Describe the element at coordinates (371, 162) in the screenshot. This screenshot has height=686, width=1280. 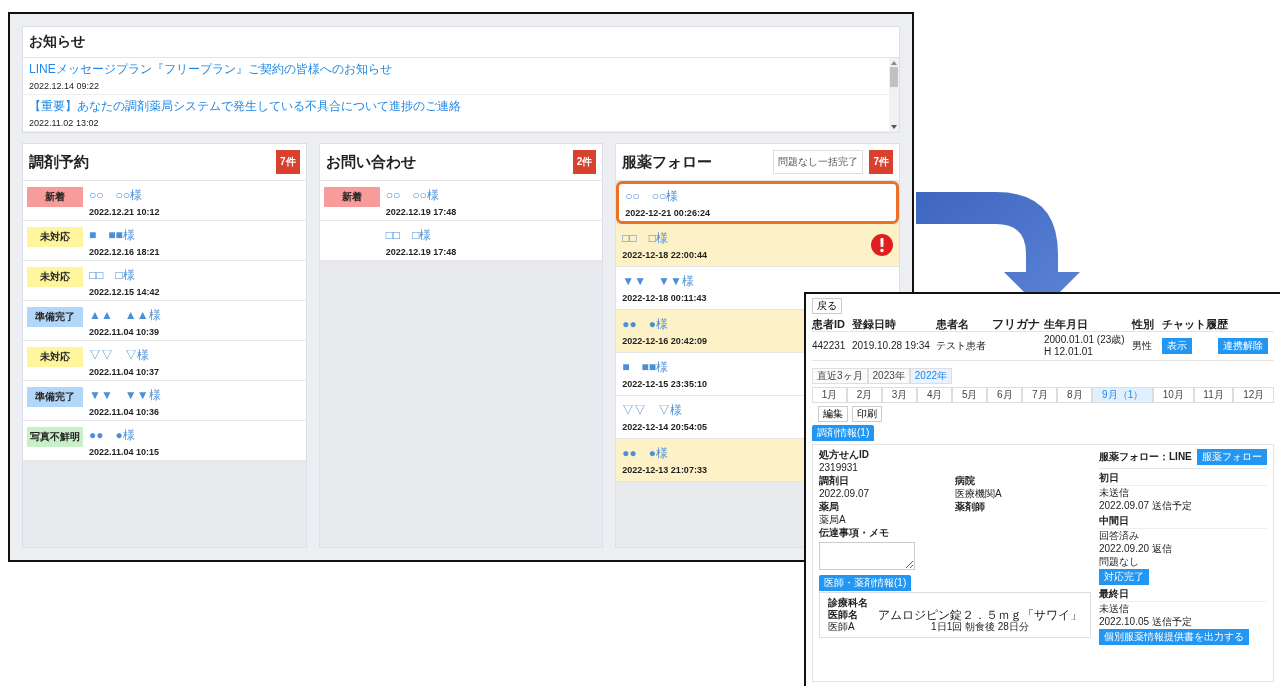
I see `panel-title: お問い合わせ` at that location.